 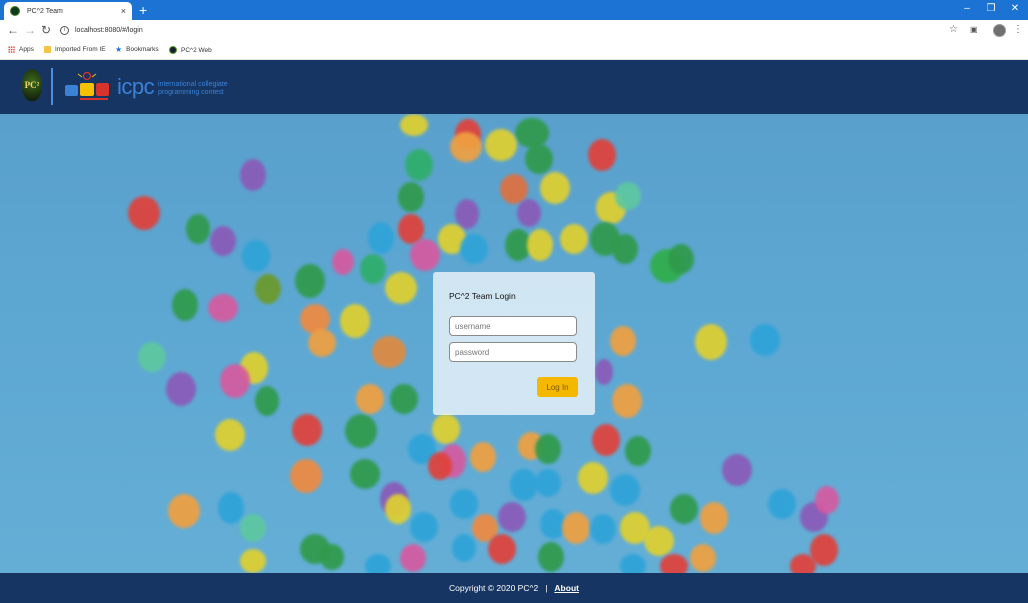 What do you see at coordinates (193, 84) in the screenshot?
I see `icpc-subtitle-line1: international collegiate` at bounding box center [193, 84].